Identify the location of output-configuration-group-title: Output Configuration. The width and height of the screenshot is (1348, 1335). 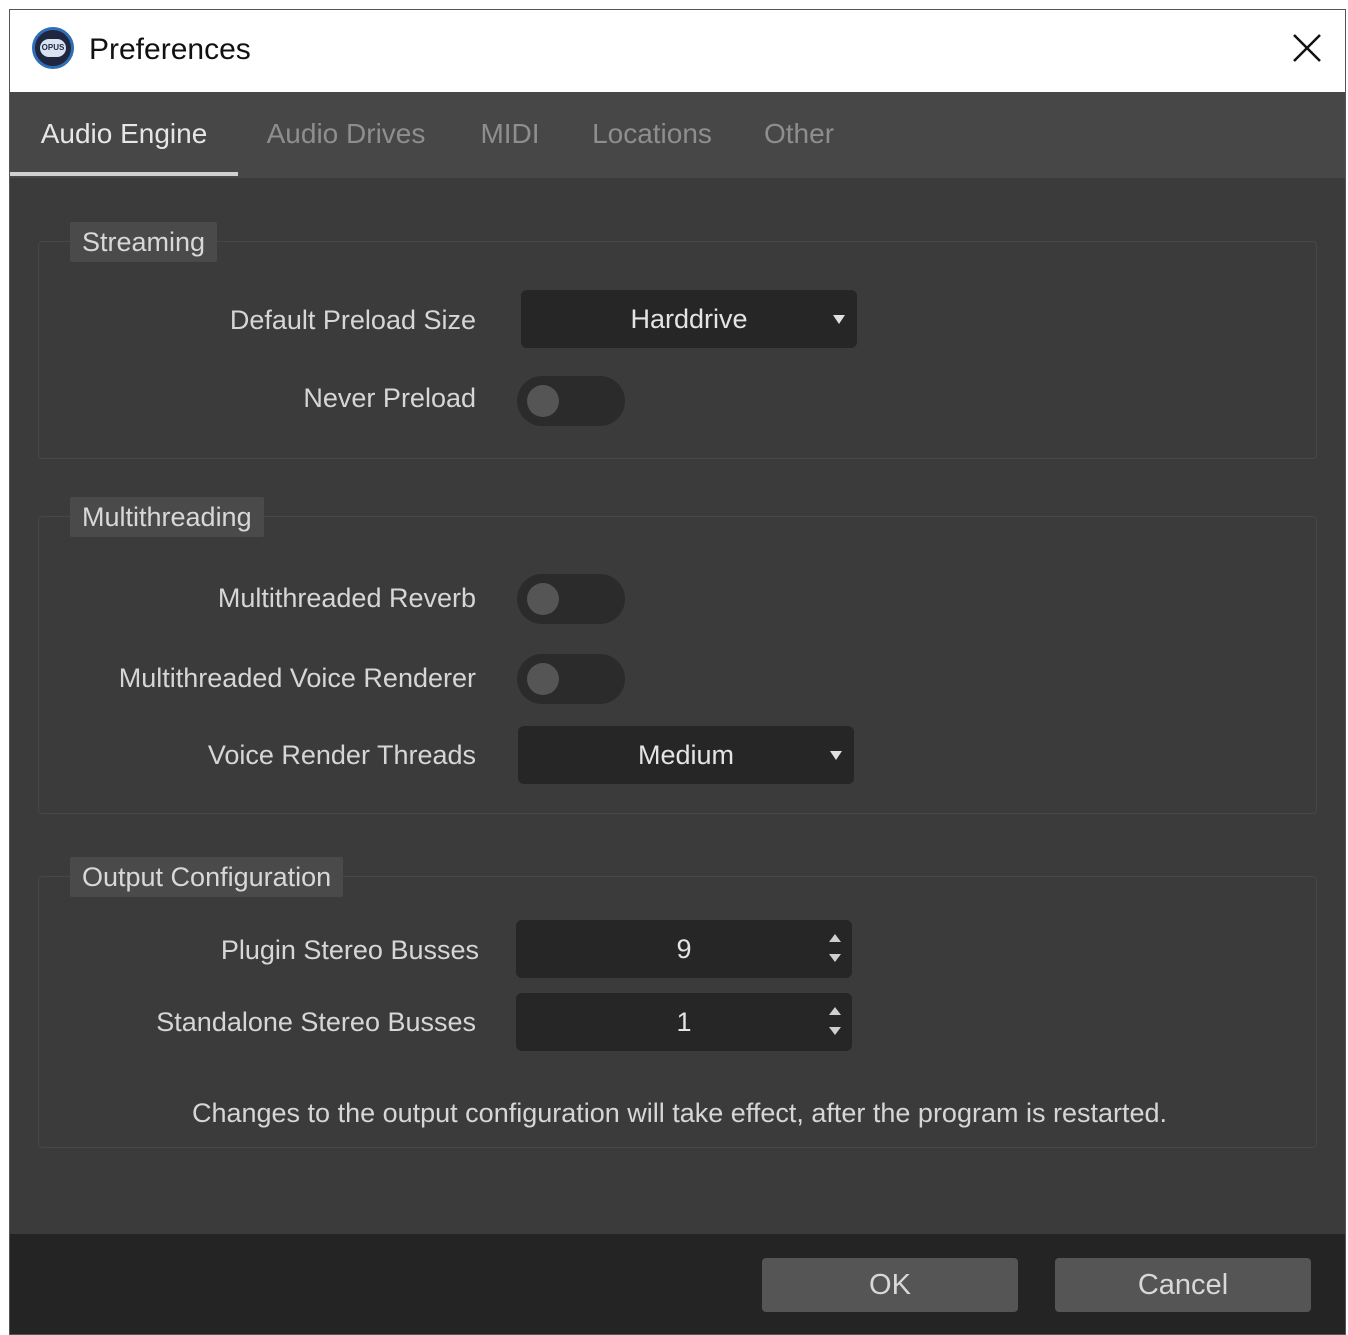
(207, 877).